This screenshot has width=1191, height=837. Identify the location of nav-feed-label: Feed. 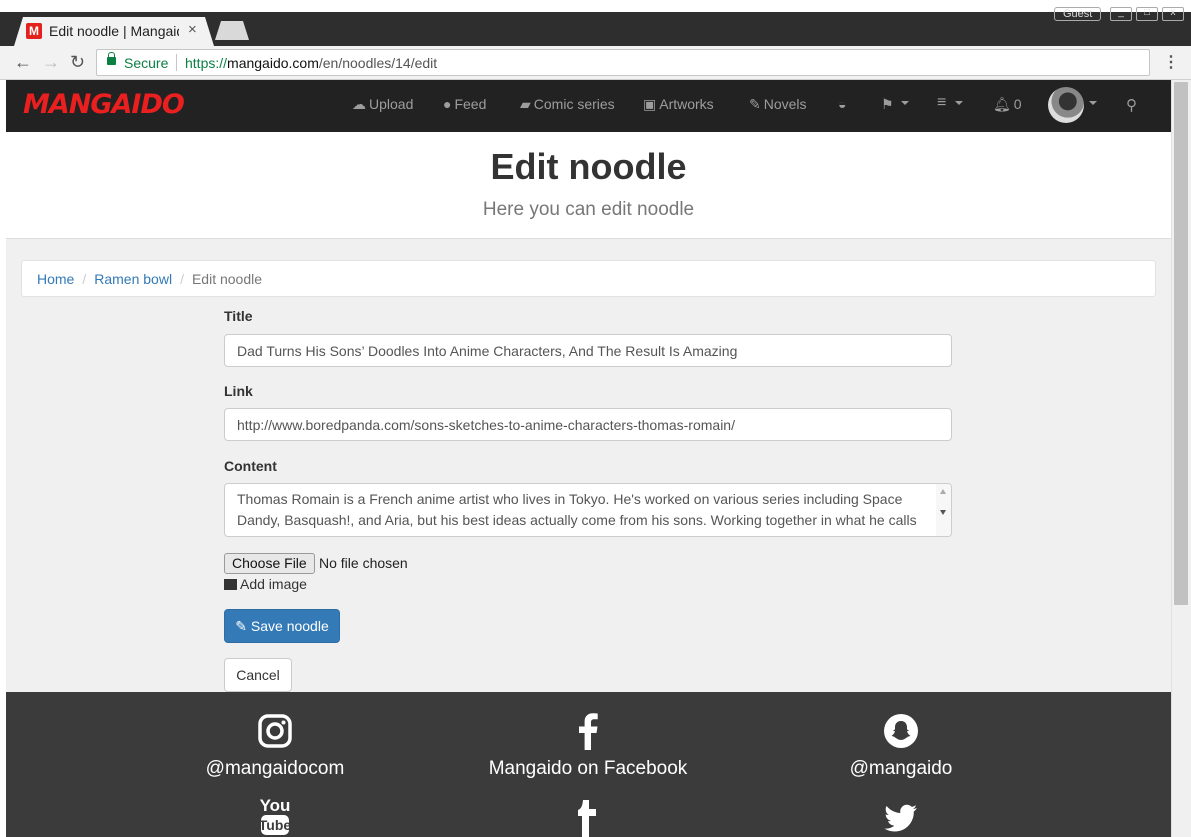
(470, 104).